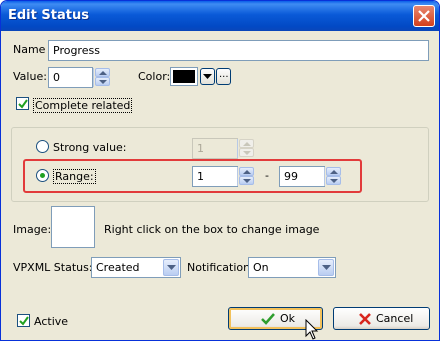  I want to click on range-from-stepper, so click(245, 176).